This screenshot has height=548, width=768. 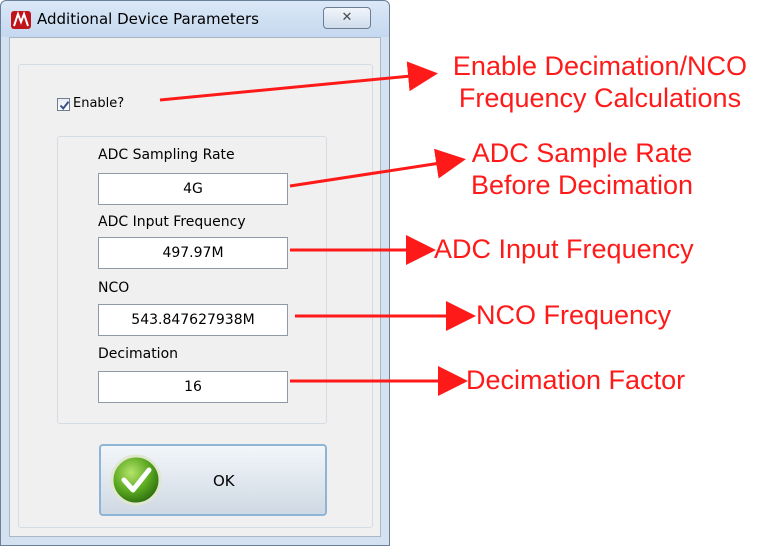 What do you see at coordinates (582, 153) in the screenshot?
I see `annotation-sample-rate-line1: ADC Sample Rate` at bounding box center [582, 153].